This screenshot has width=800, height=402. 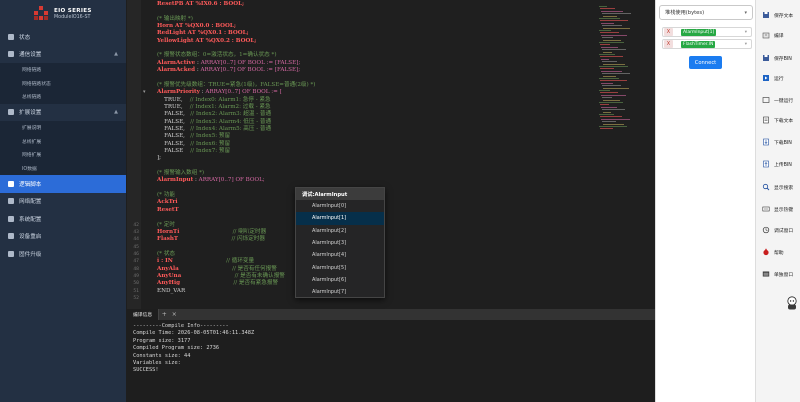 What do you see at coordinates (207, 40) in the screenshot?
I see `code-token: YellowLight AT %QX0.2 : BOOL;` at bounding box center [207, 40].